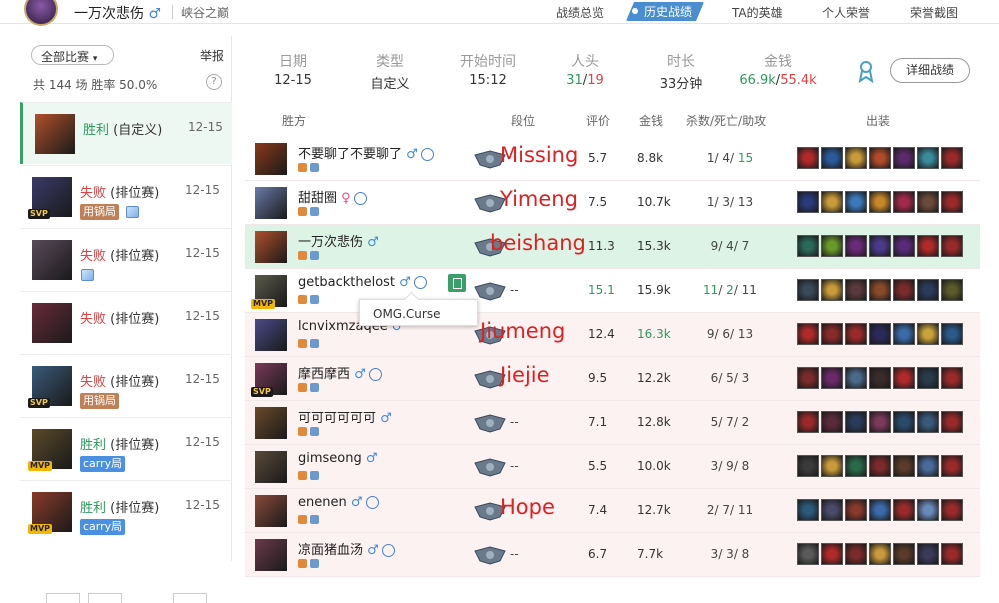 The height and width of the screenshot is (603, 999). What do you see at coordinates (651, 121) in the screenshot?
I see `header-gold: 金钱` at bounding box center [651, 121].